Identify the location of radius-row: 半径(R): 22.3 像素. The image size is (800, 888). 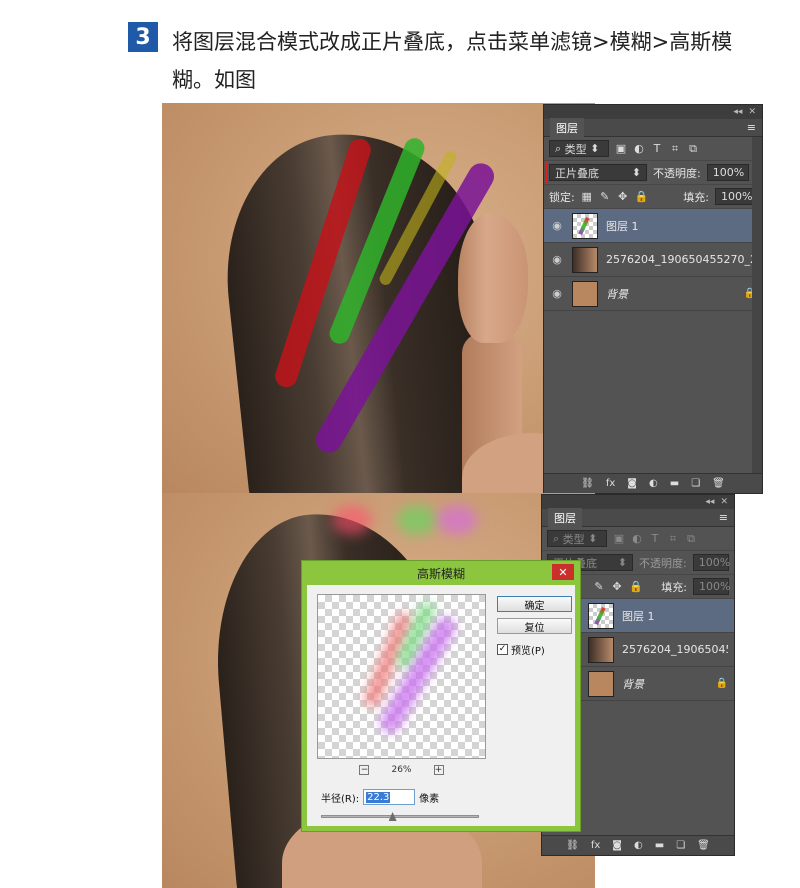
(380, 797).